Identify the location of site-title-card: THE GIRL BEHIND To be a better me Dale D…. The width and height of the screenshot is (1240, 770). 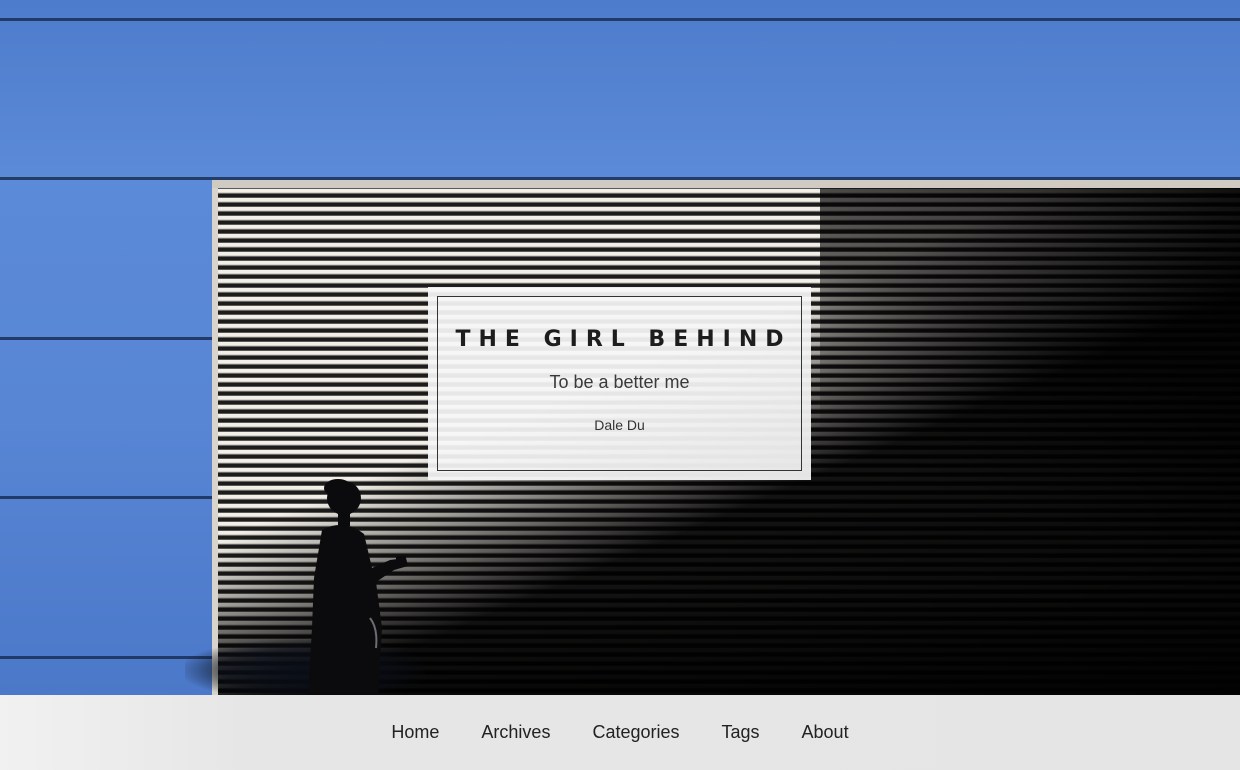
(619, 383).